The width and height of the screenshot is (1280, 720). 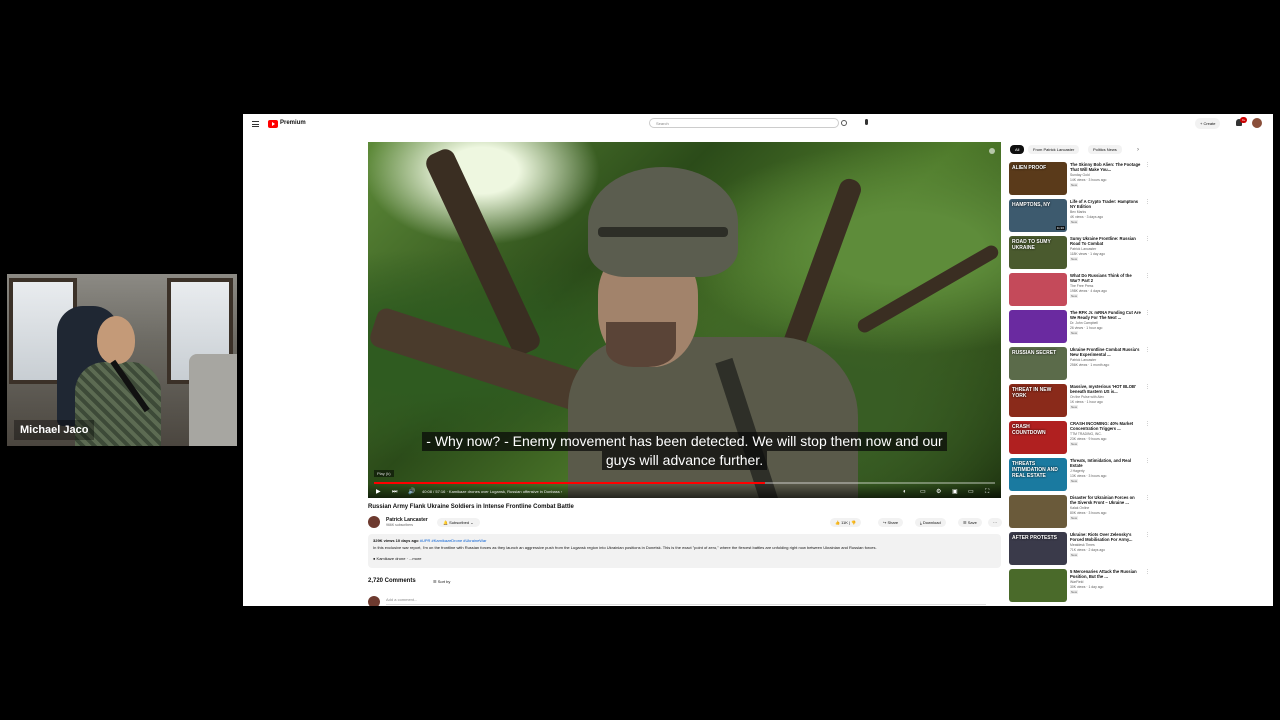 I want to click on share-button: ↪ Share, so click(x=891, y=522).